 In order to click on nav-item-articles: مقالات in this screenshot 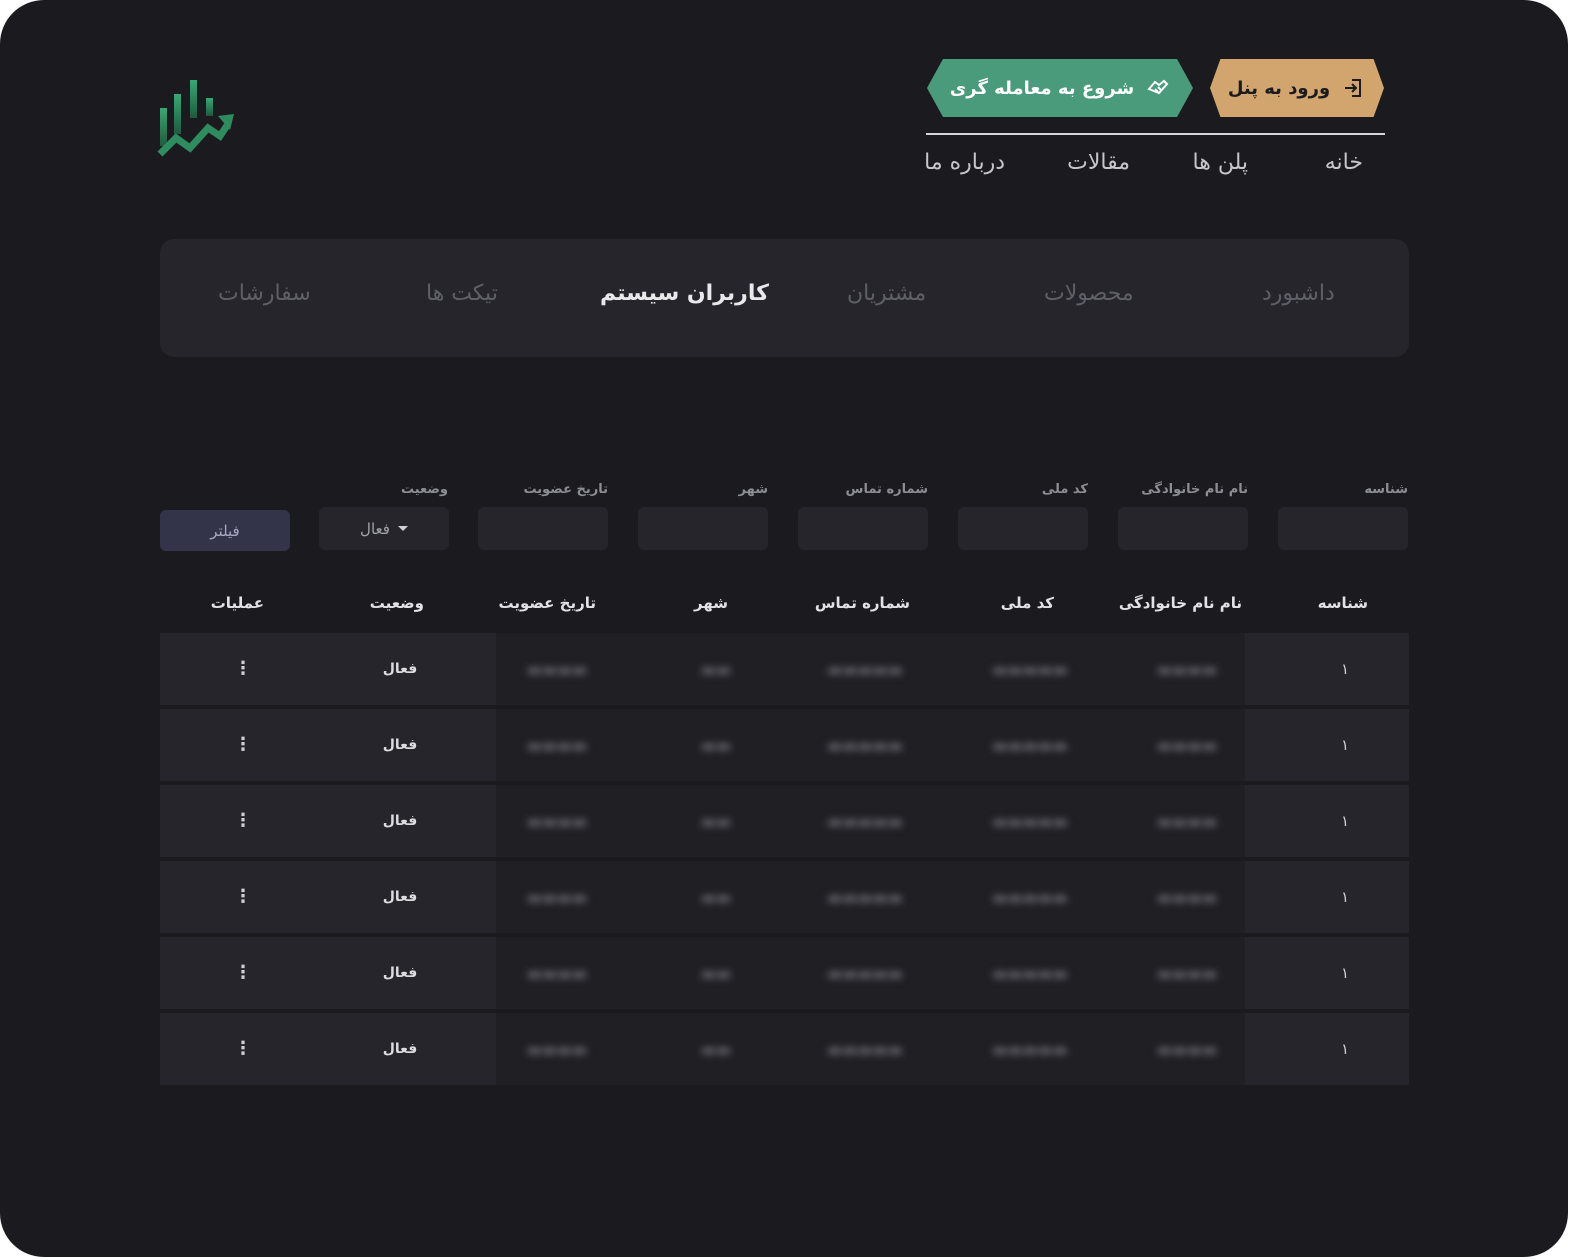, I will do `click(1098, 162)`.